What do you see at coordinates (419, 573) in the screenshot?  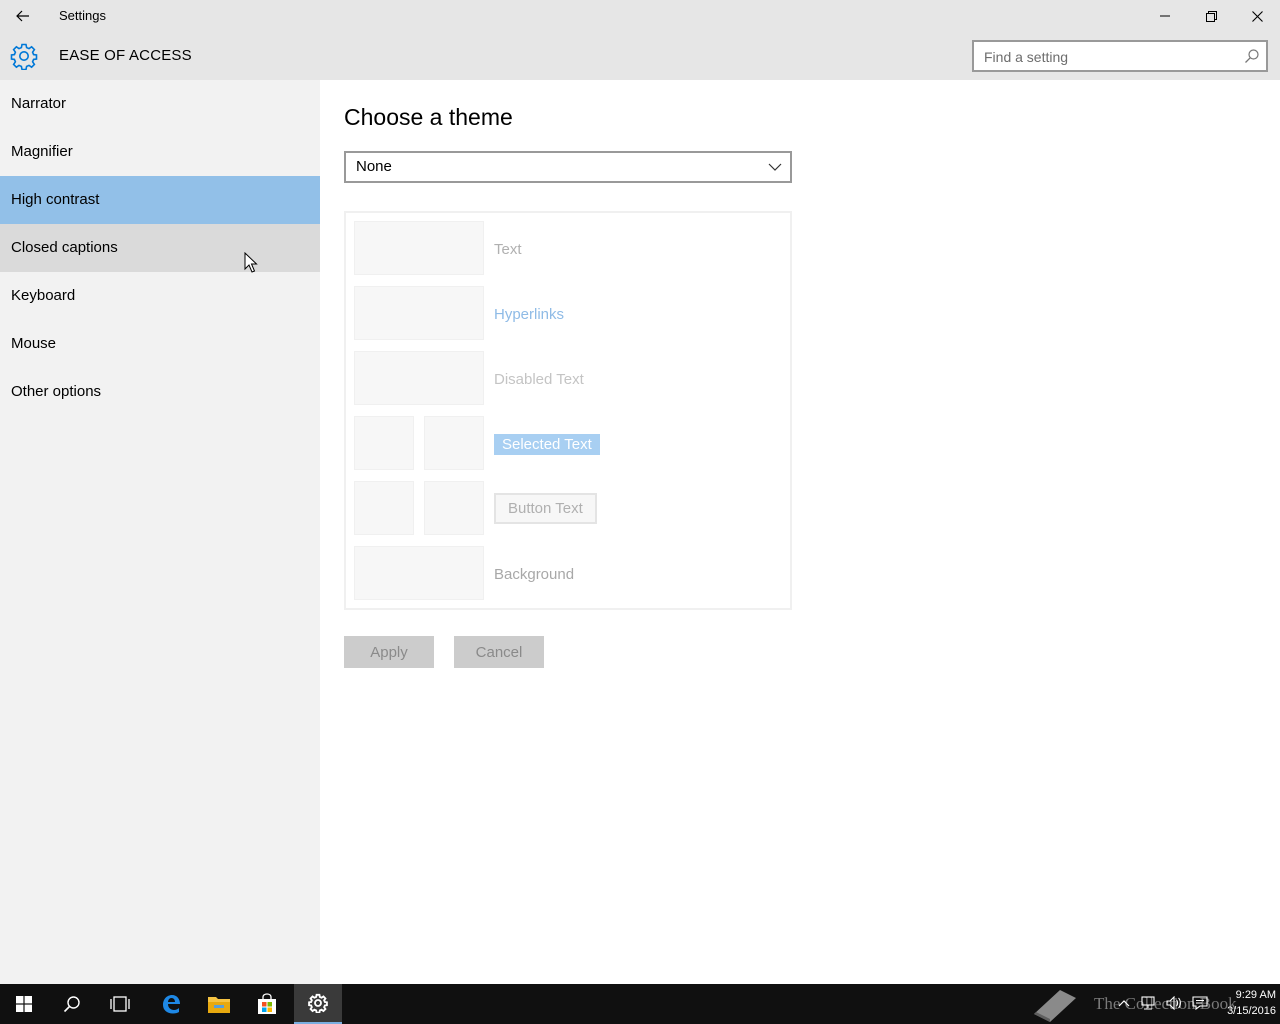 I see `background-color-swatch` at bounding box center [419, 573].